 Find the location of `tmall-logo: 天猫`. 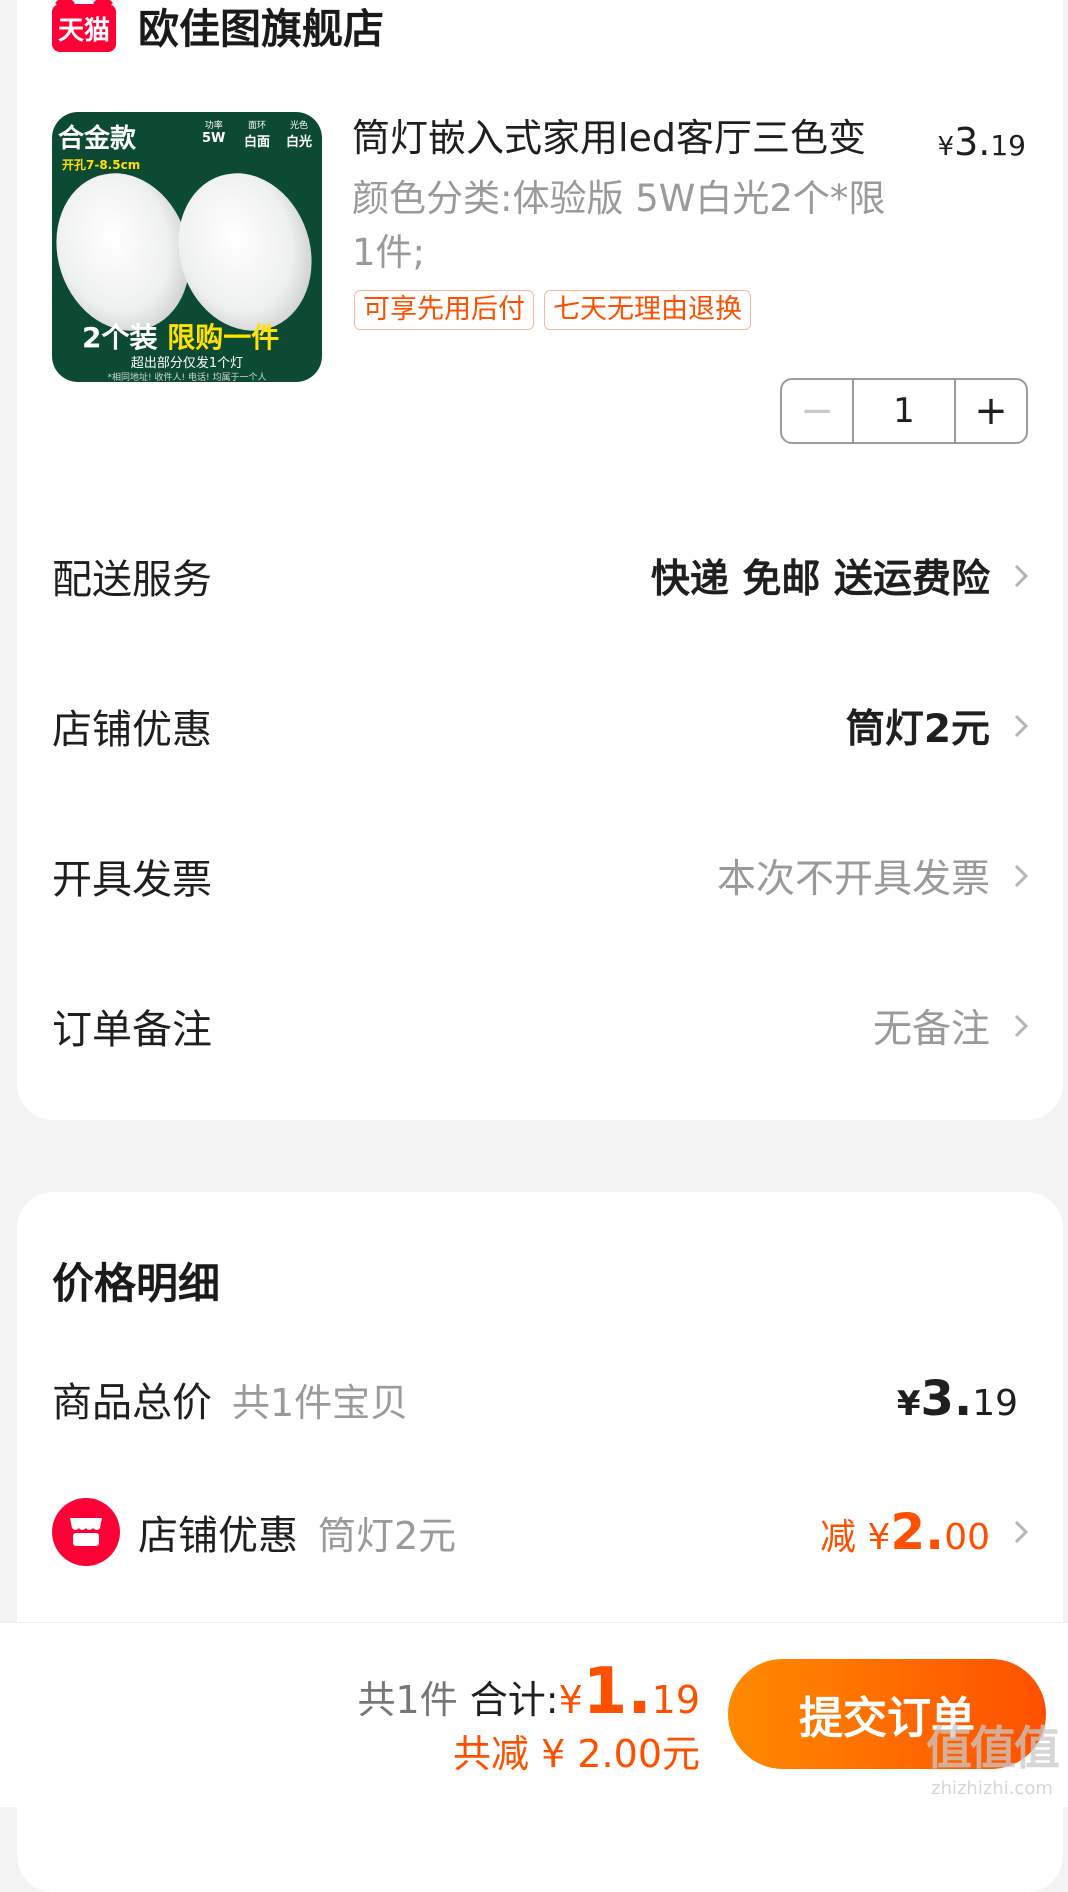

tmall-logo: 天猫 is located at coordinates (84, 26).